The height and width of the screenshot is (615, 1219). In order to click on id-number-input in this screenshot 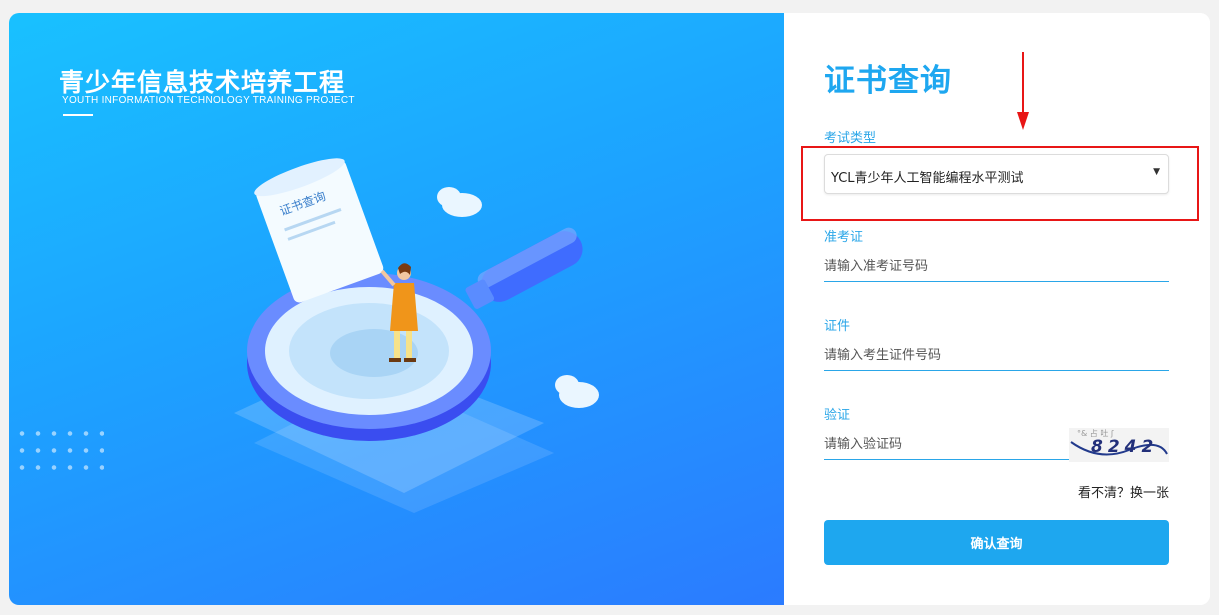, I will do `click(996, 355)`.